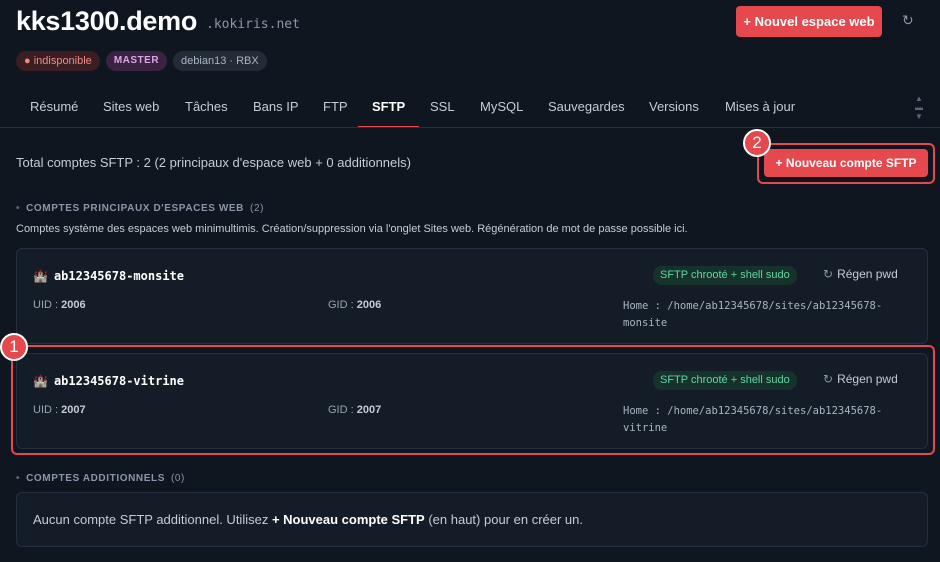 Image resolution: width=940 pixels, height=562 pixels. Describe the element at coordinates (253, 24) in the screenshot. I see `site-domain: .kokiris.net` at that location.